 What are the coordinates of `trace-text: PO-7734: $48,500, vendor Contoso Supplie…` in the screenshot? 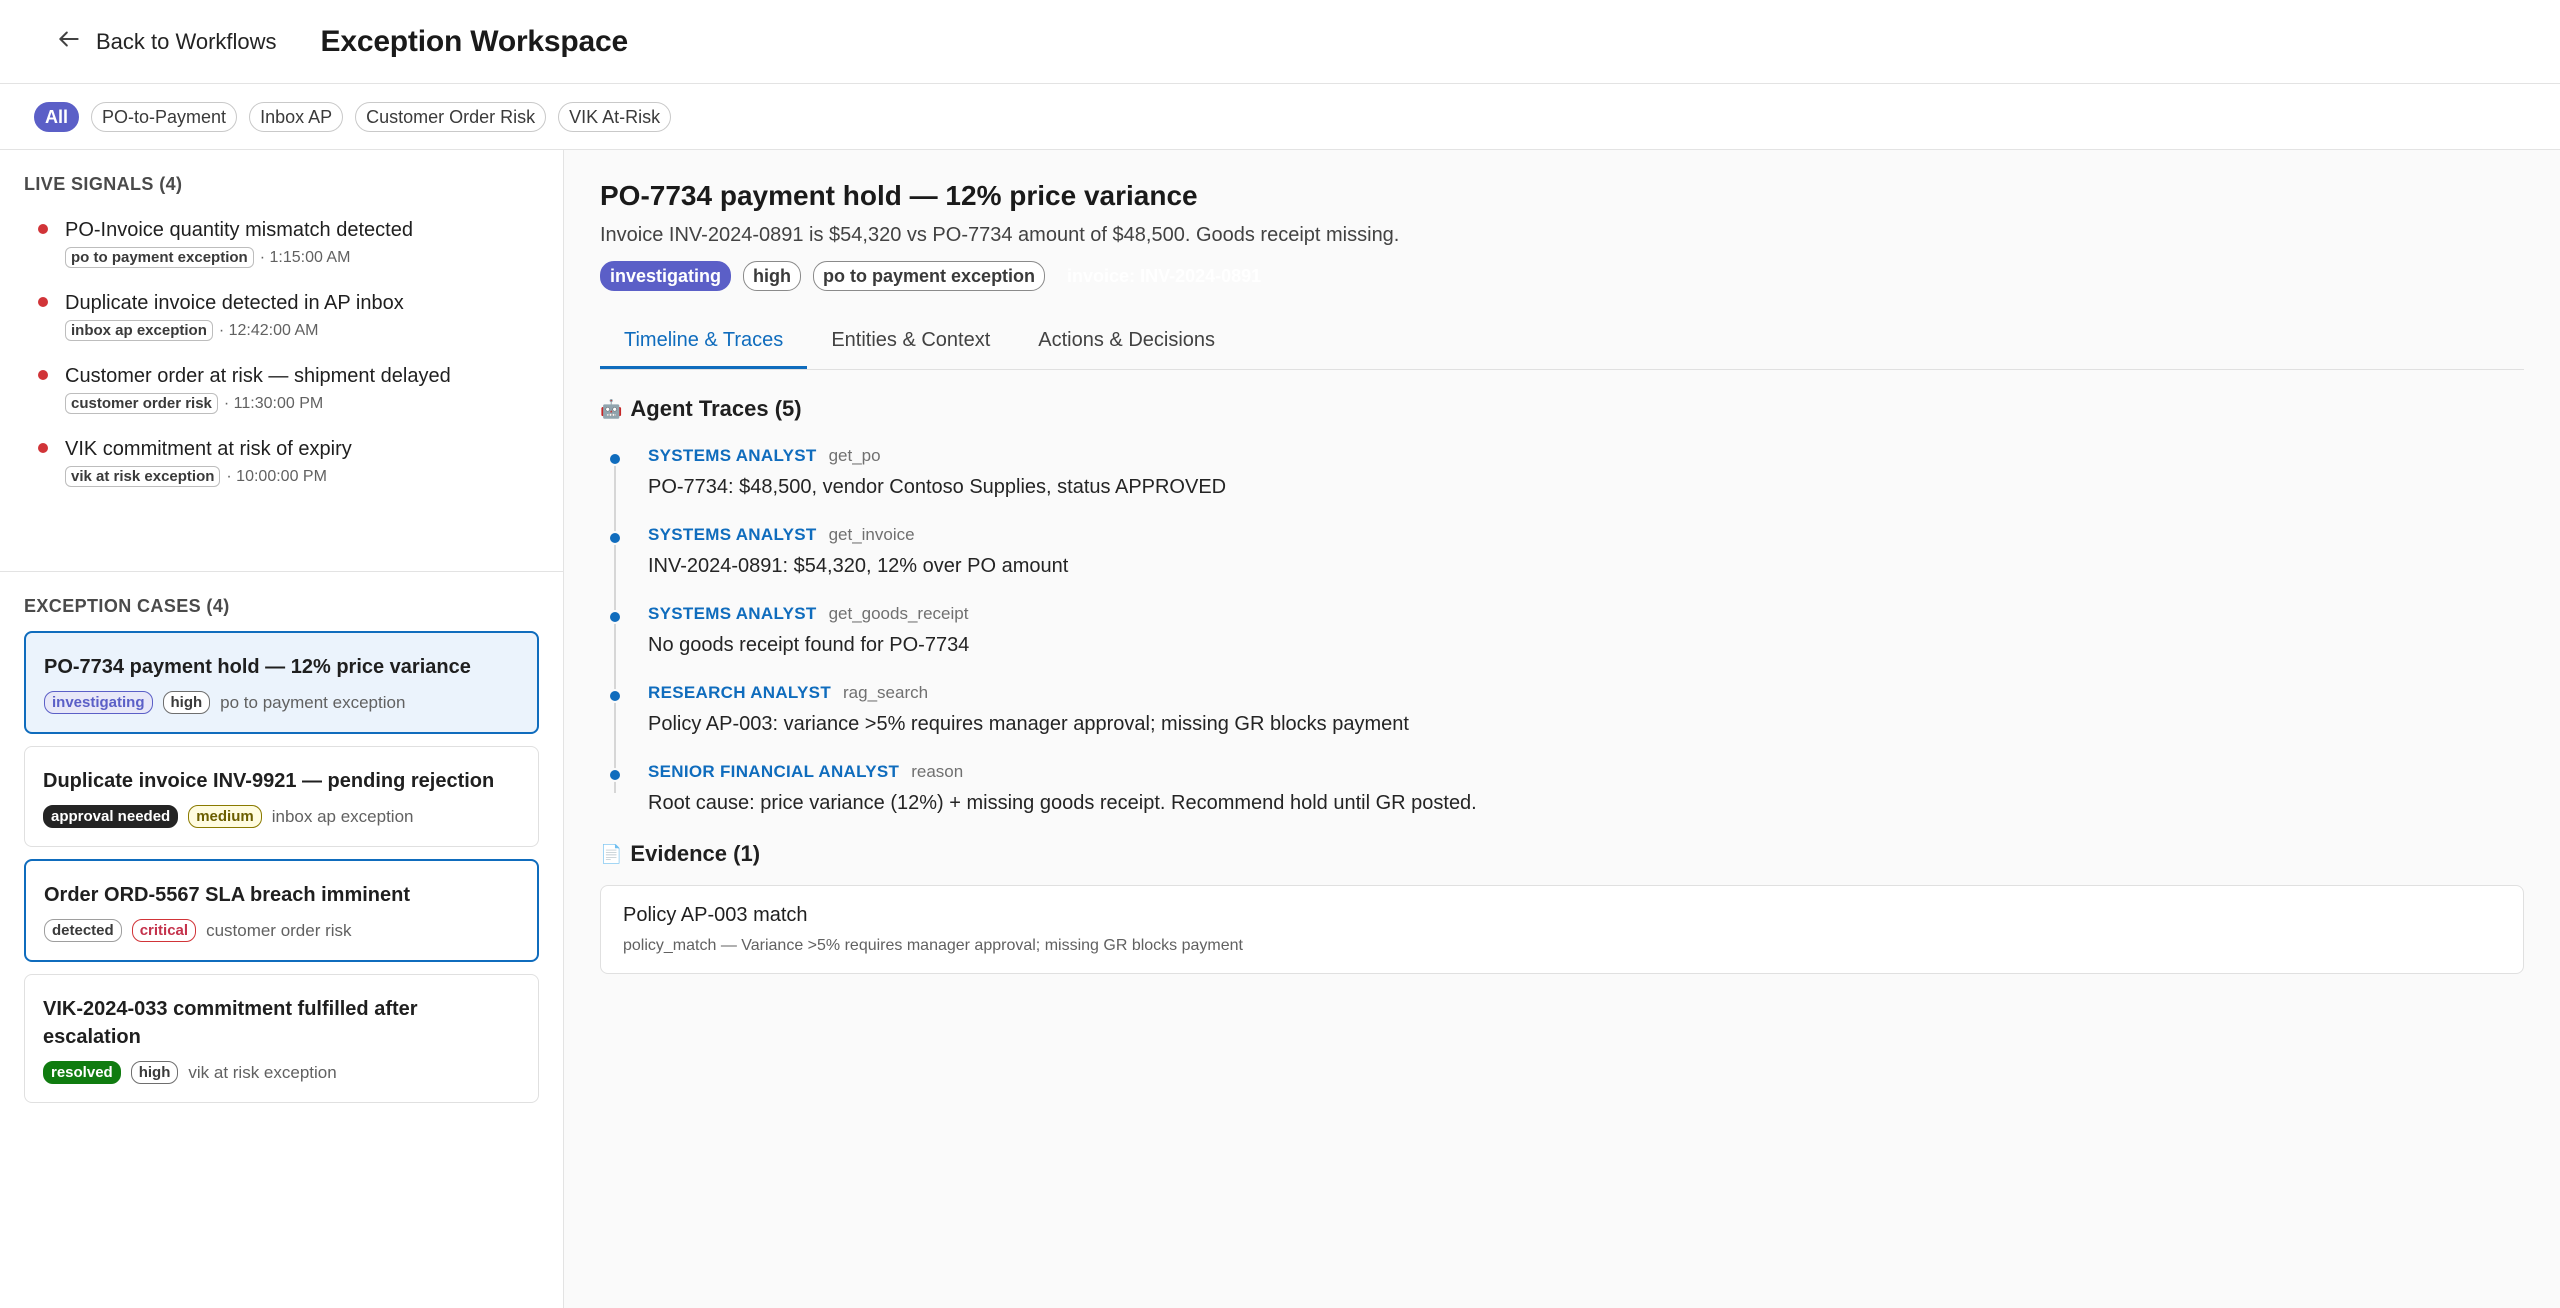 It's located at (937, 487).